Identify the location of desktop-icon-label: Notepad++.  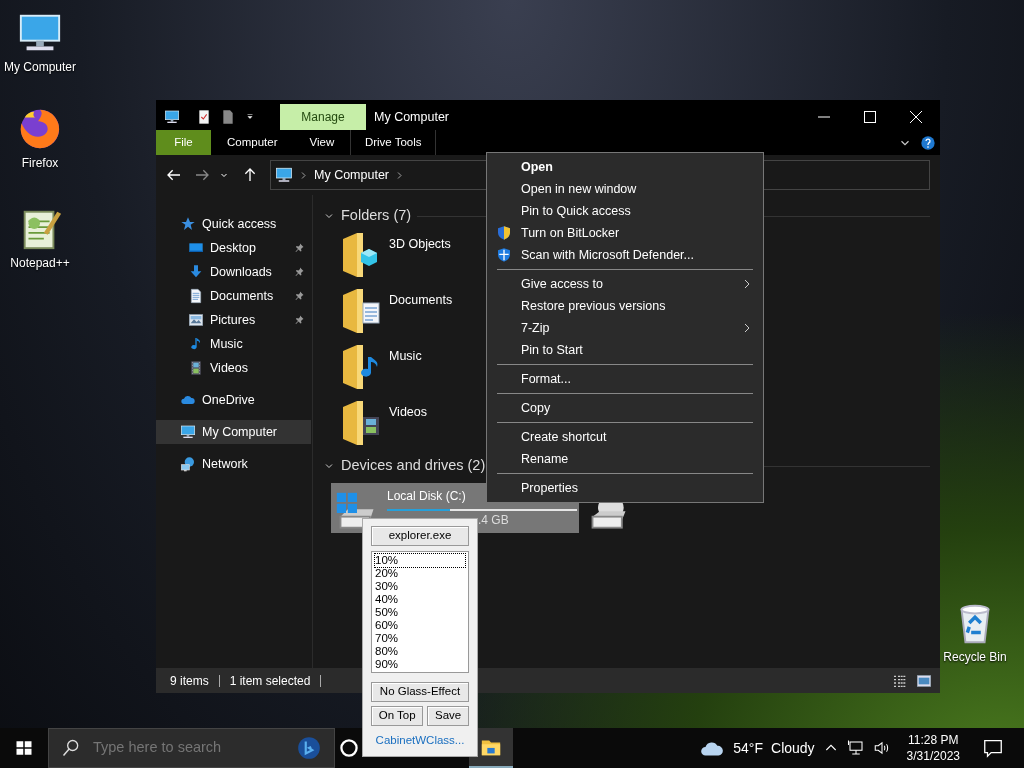
(40, 263).